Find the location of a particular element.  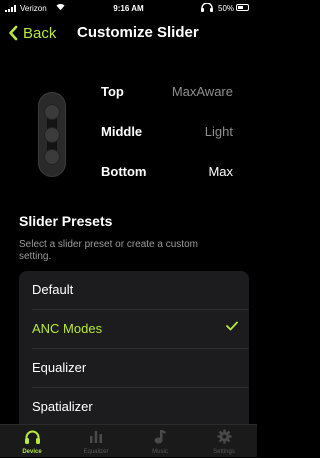

preset-row-equalizer: Equalizer is located at coordinates (134, 367).